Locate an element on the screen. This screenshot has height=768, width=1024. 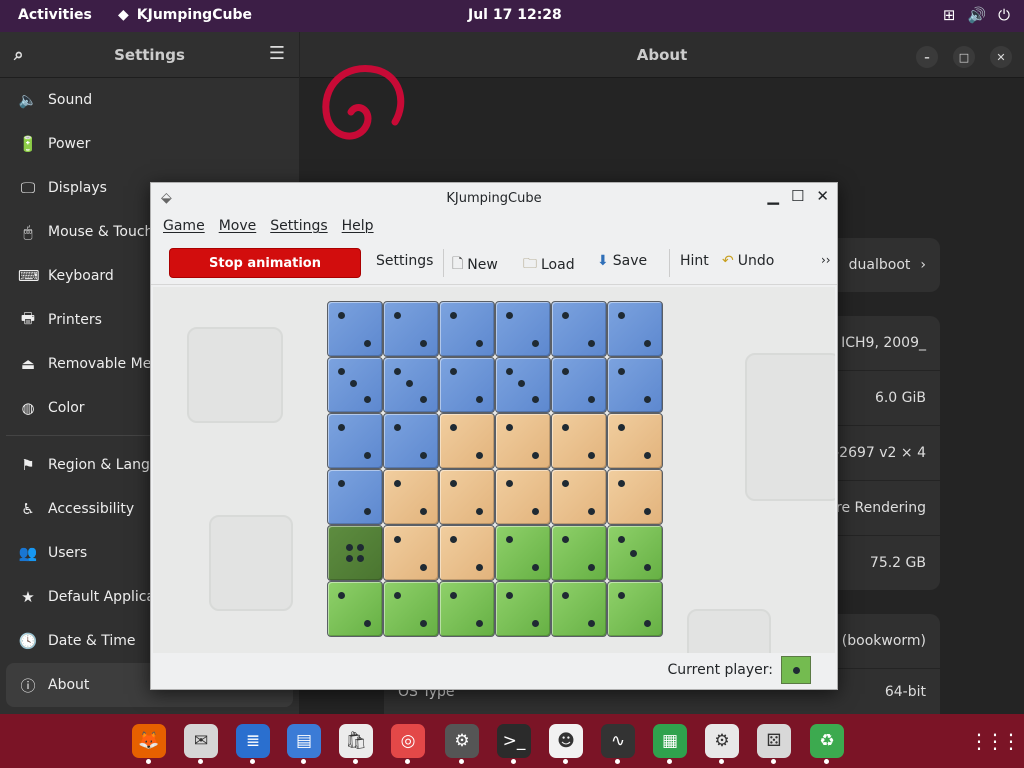
writer-icon: ≣ is located at coordinates (253, 741).